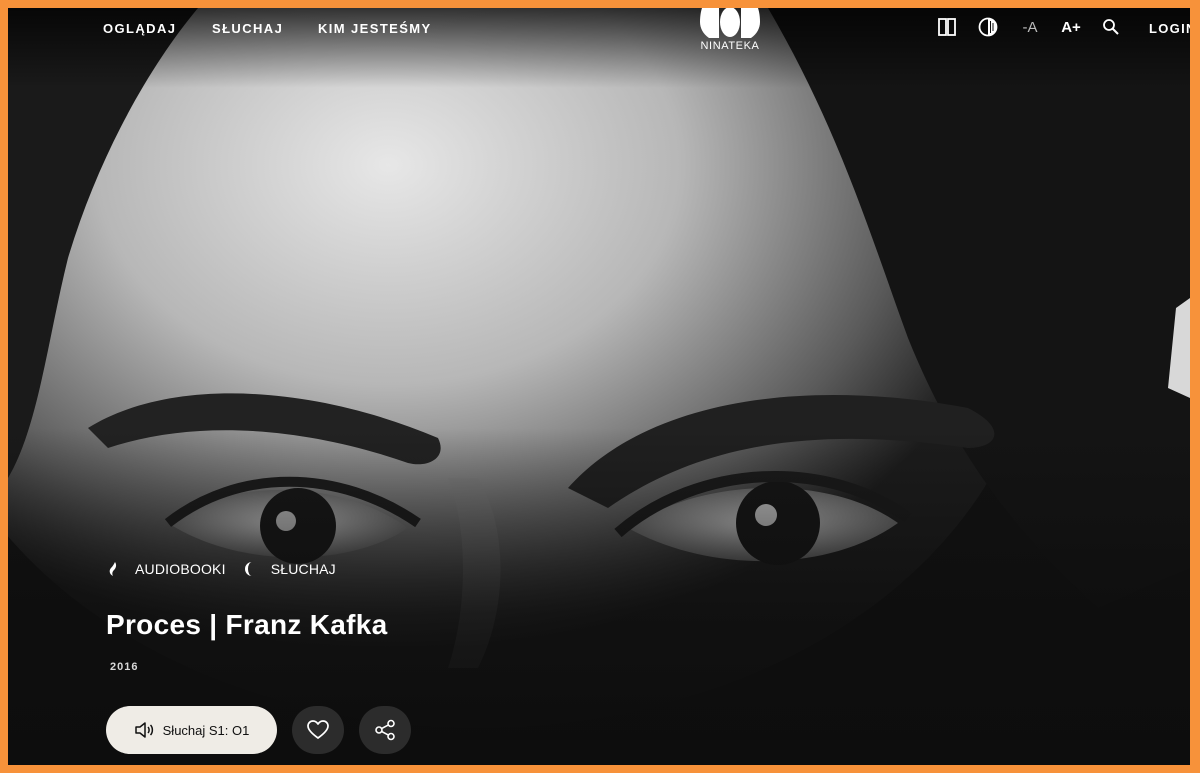 The image size is (1200, 773). I want to click on listen-button: Słuchaj S1: O1, so click(191, 730).